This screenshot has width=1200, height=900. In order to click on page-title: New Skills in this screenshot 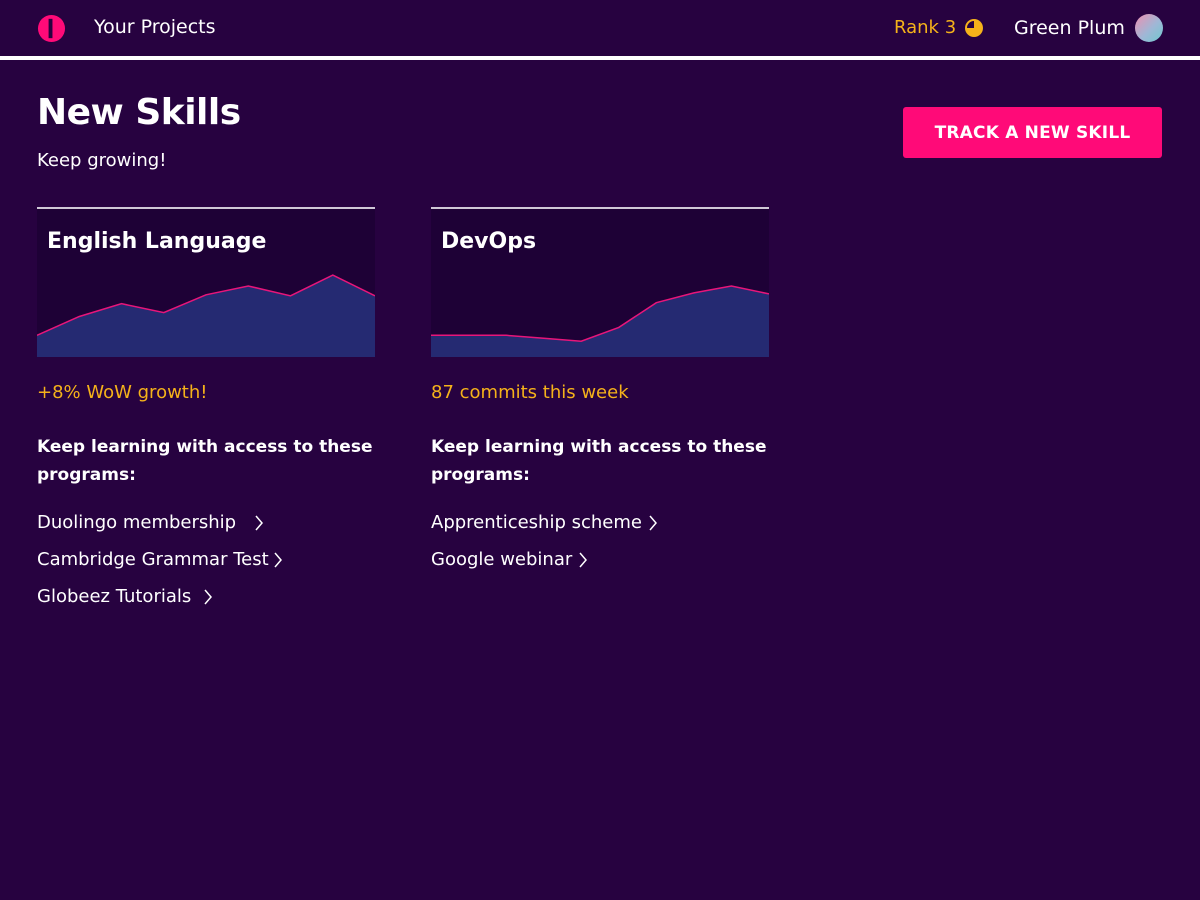, I will do `click(139, 112)`.